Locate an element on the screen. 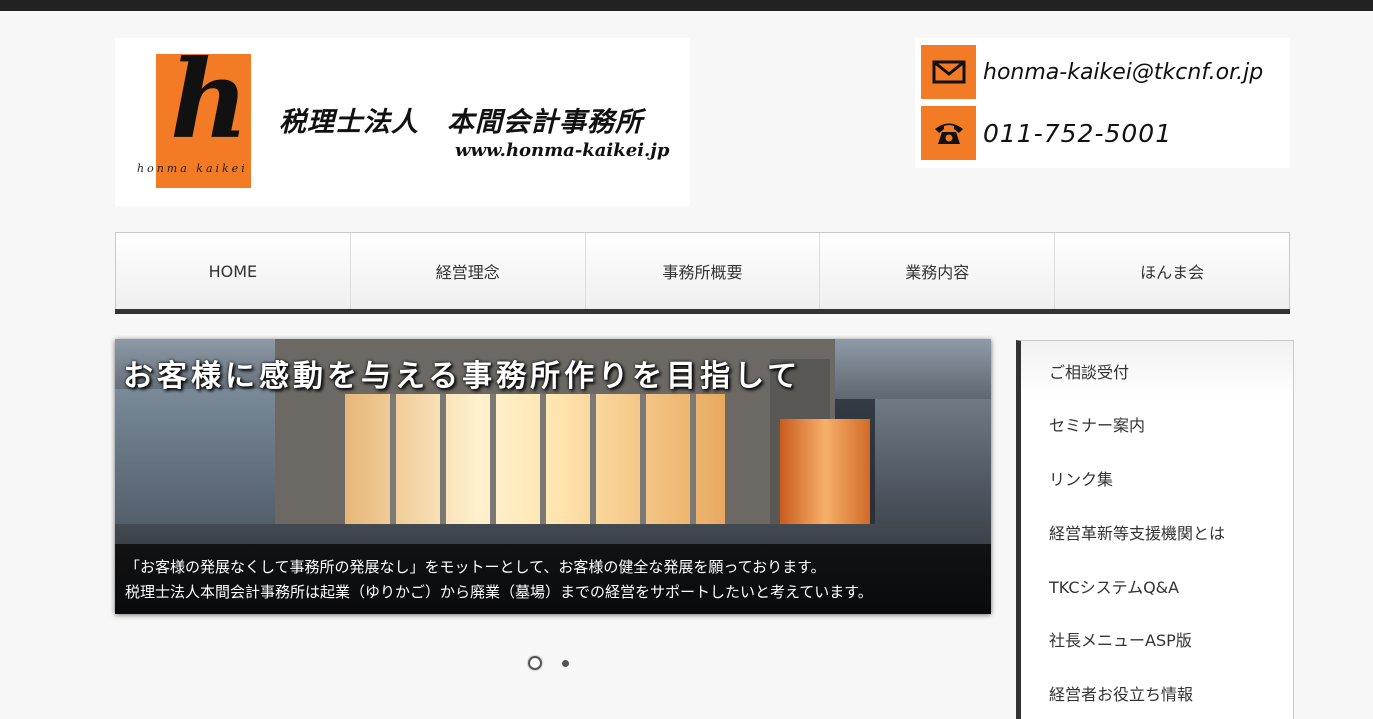  sidebar-item-president-menu: 社長メニューASP版 is located at coordinates (1120, 639).